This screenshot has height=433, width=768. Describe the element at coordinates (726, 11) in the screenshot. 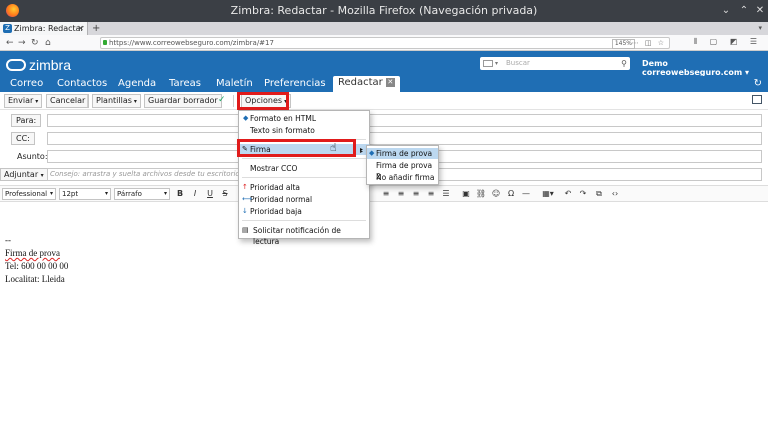

I see `minimize-icon: ⌄` at that location.